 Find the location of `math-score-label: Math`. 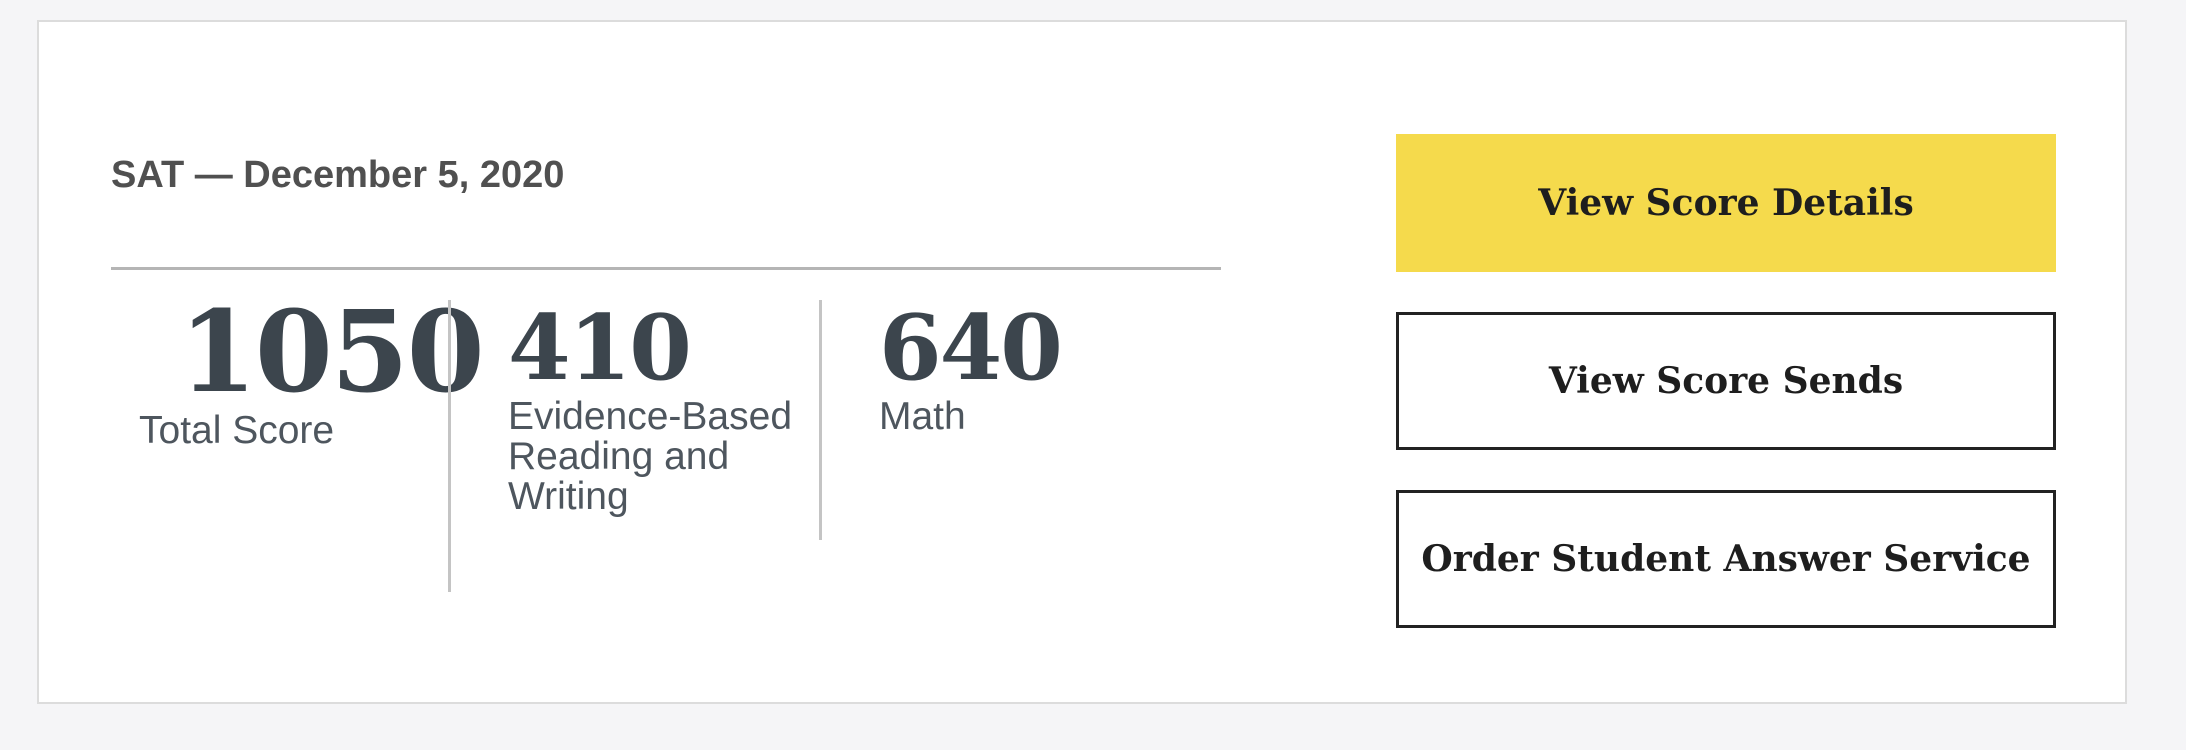

math-score-label: Math is located at coordinates (922, 416).